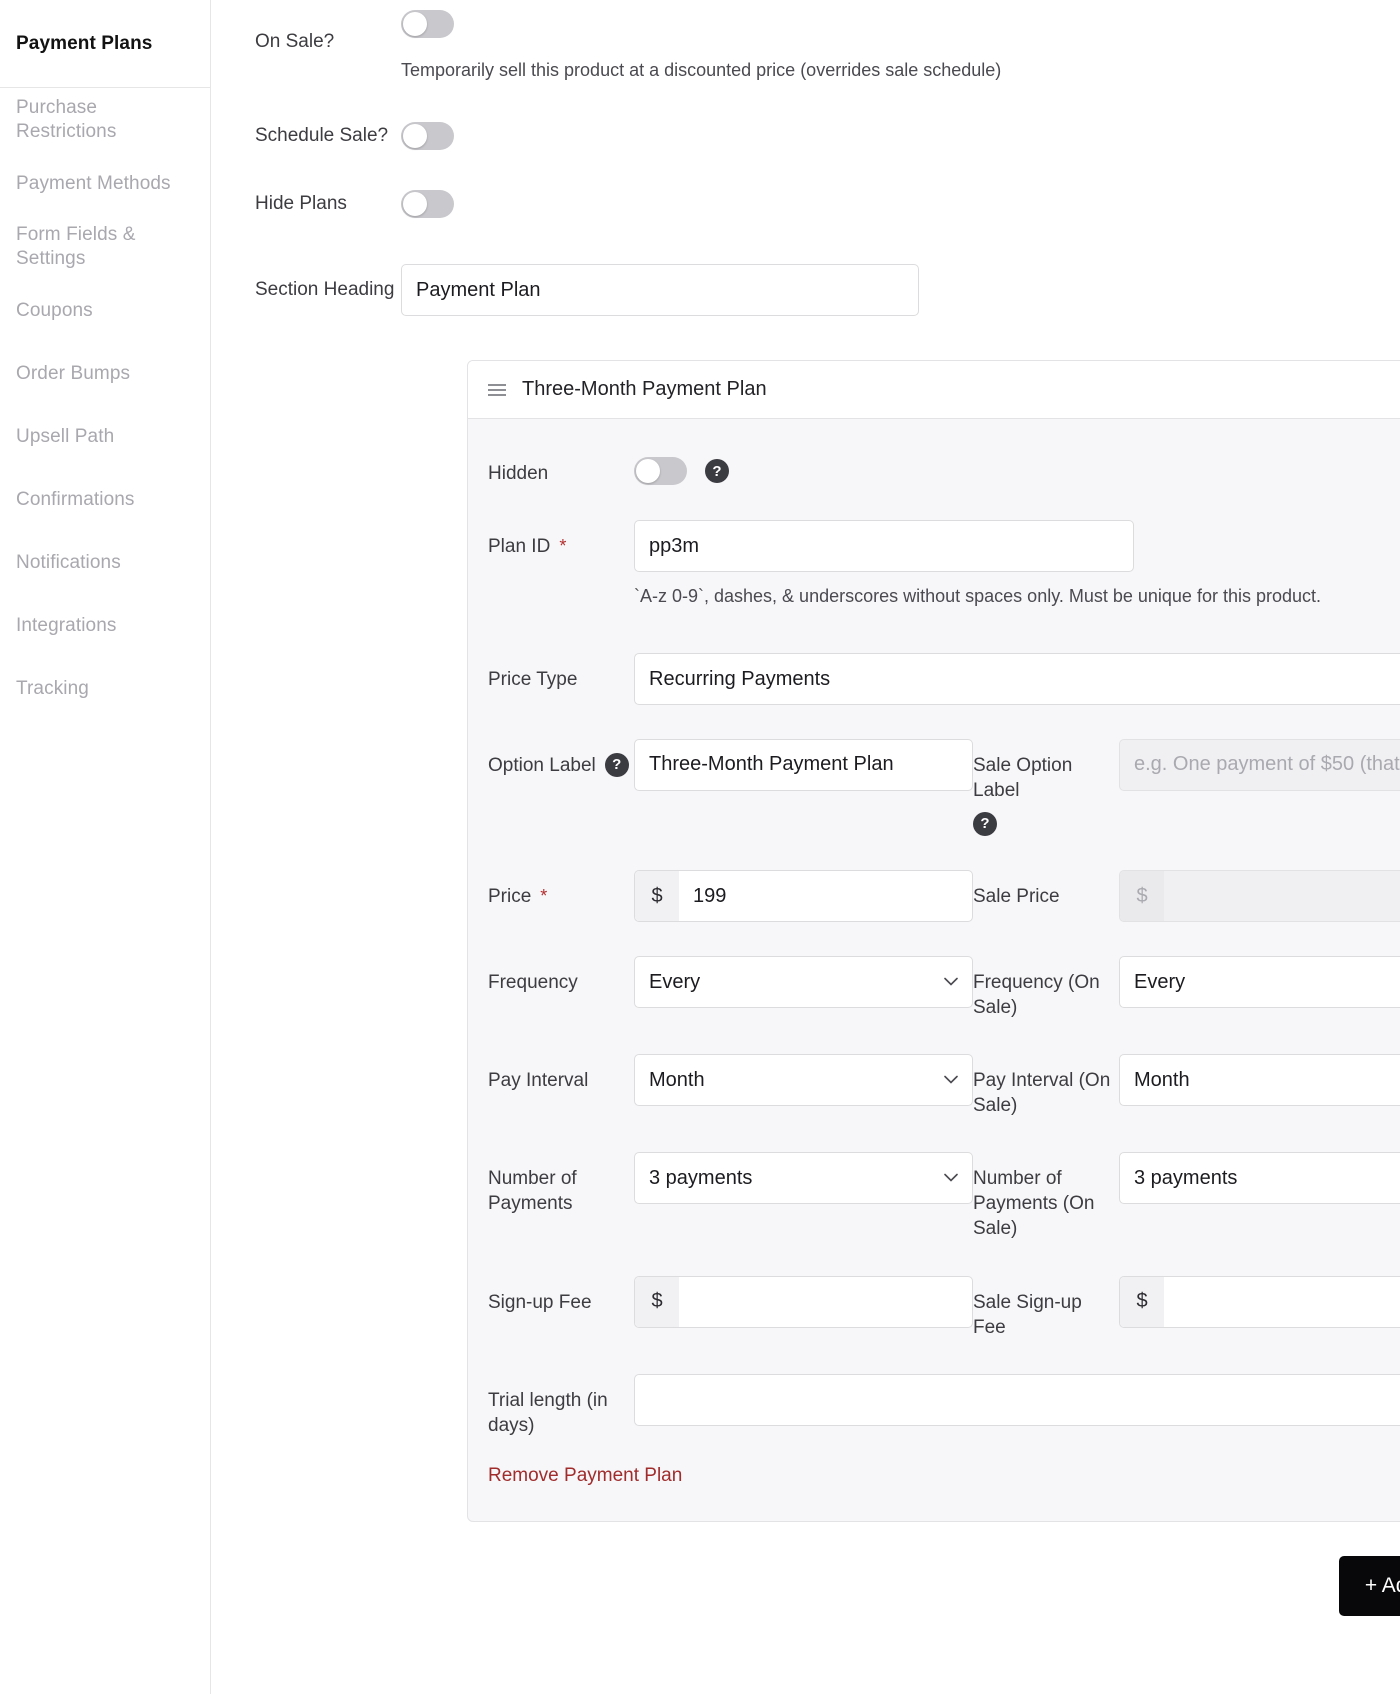 The image size is (1400, 1694). I want to click on signup-fee-row: Sign-up Fee $ Sale Sign-up Fee $, so click(944, 1307).